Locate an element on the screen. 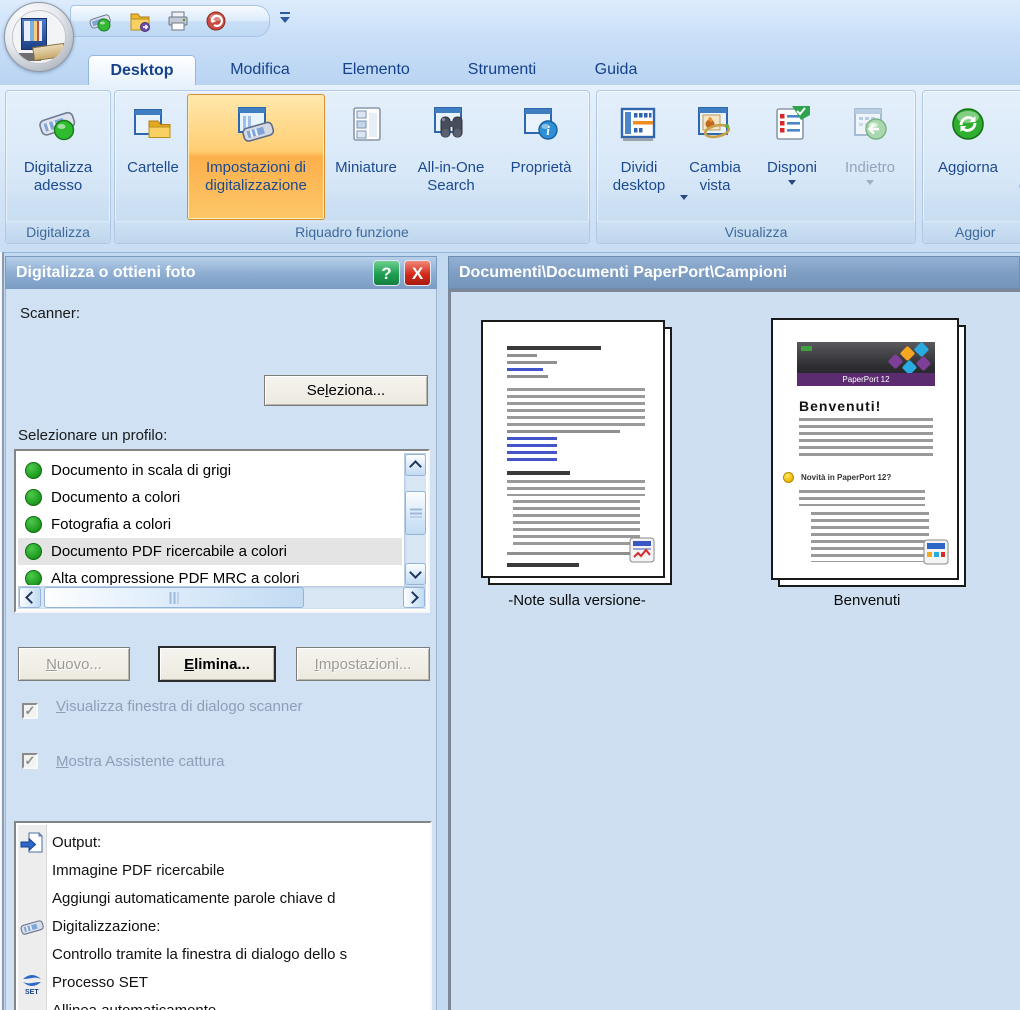  miniature-button: Miniature is located at coordinates (366, 156).